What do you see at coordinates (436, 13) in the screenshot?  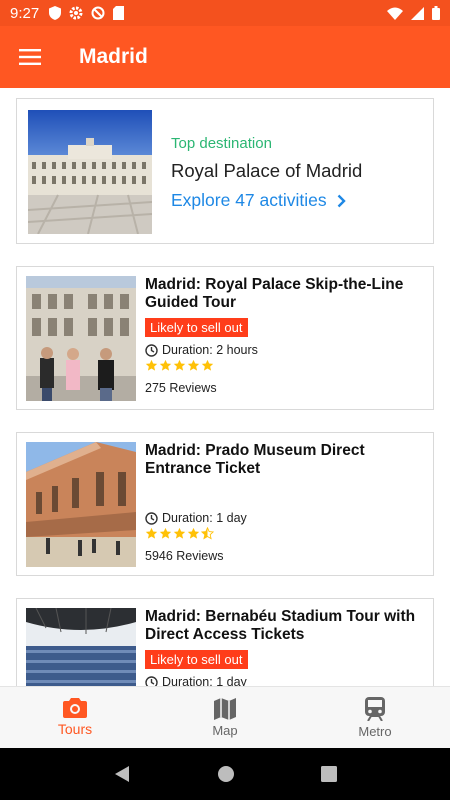 I see `battery-icon` at bounding box center [436, 13].